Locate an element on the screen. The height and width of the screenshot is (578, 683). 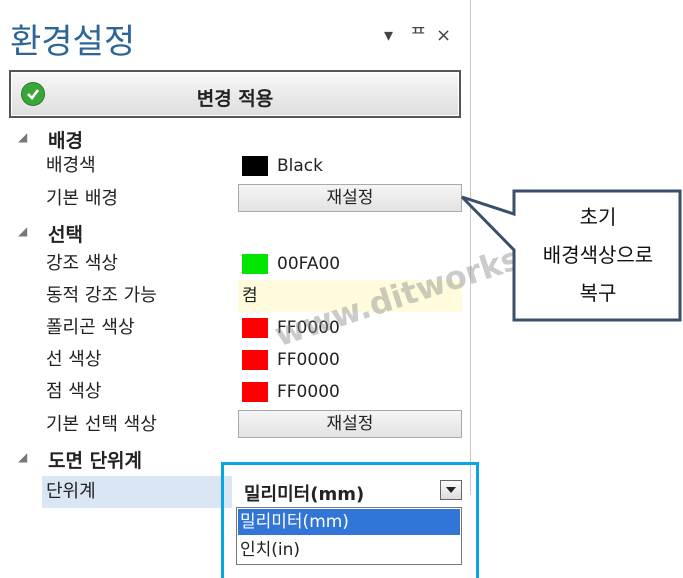
property-name: 점 색상 is located at coordinates (74, 391).